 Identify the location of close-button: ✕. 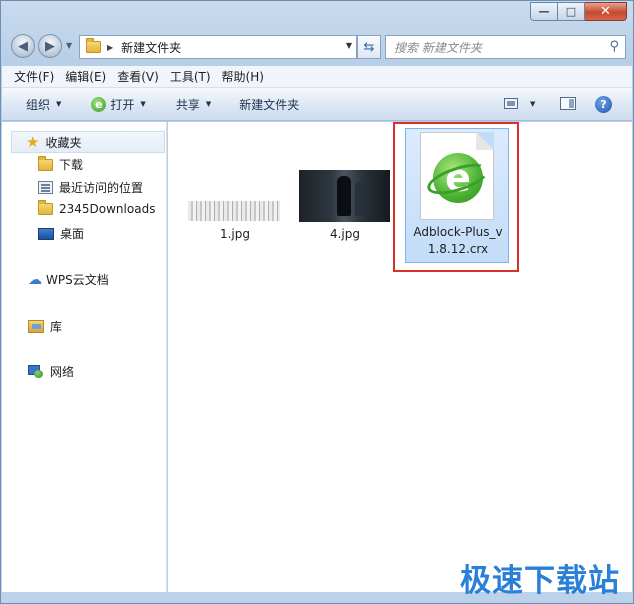
(606, 11).